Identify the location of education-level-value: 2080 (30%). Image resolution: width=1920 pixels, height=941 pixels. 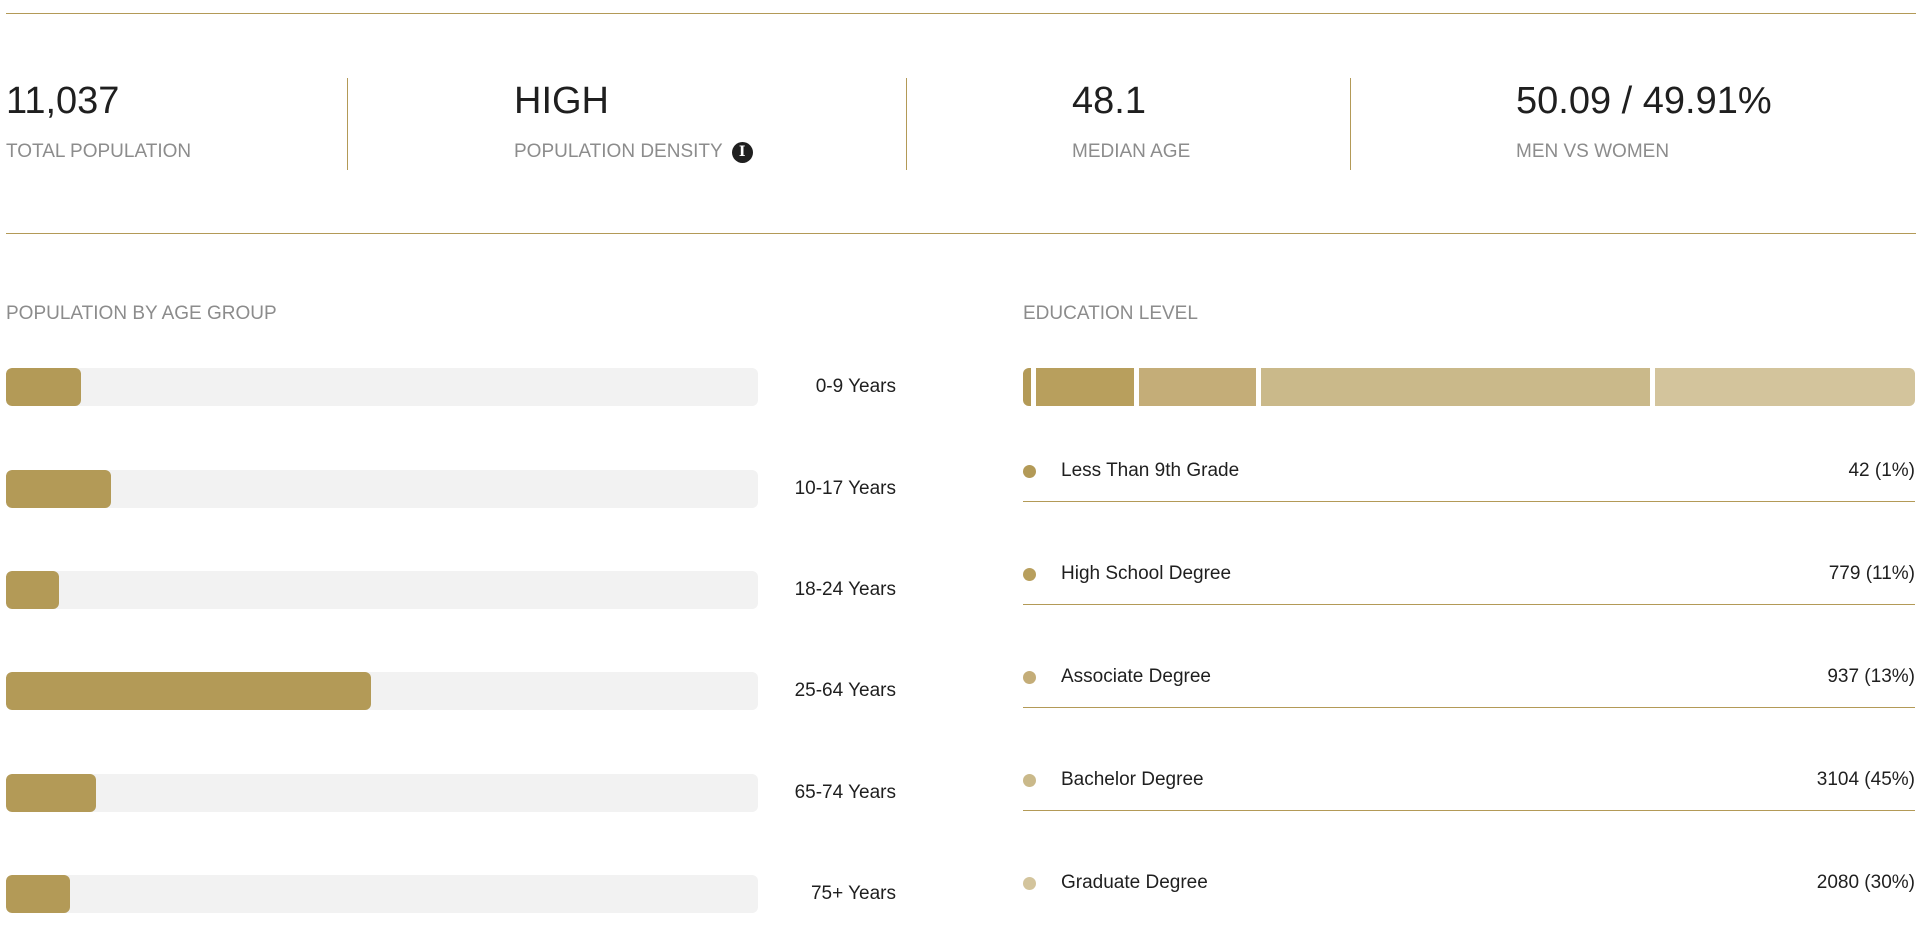
(1865, 882).